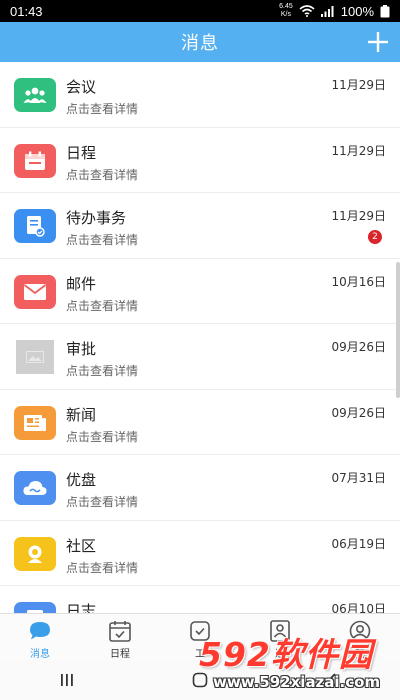 The width and height of the screenshot is (400, 700). I want to click on home-button, so click(200, 680).